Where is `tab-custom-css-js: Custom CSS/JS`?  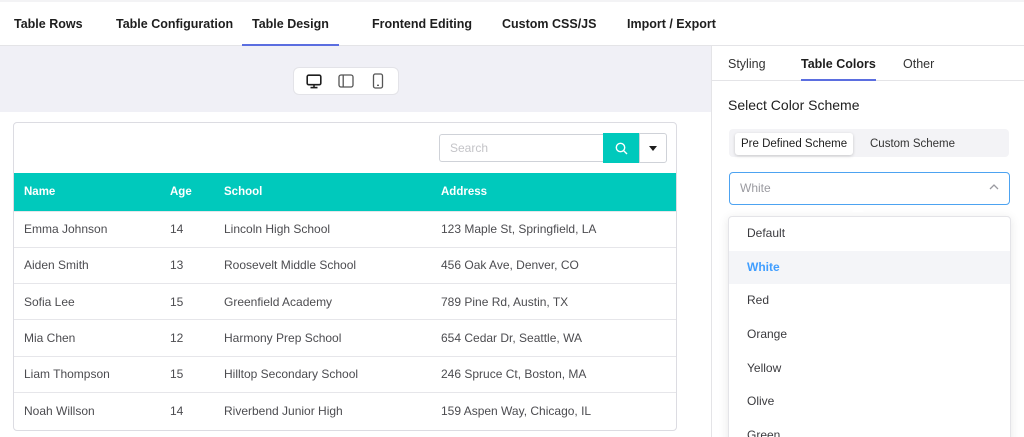 tab-custom-css-js: Custom CSS/JS is located at coordinates (549, 23).